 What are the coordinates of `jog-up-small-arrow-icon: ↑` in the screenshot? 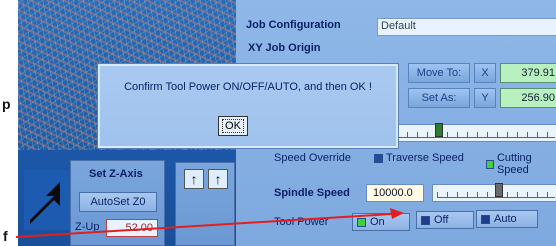 It's located at (218, 179).